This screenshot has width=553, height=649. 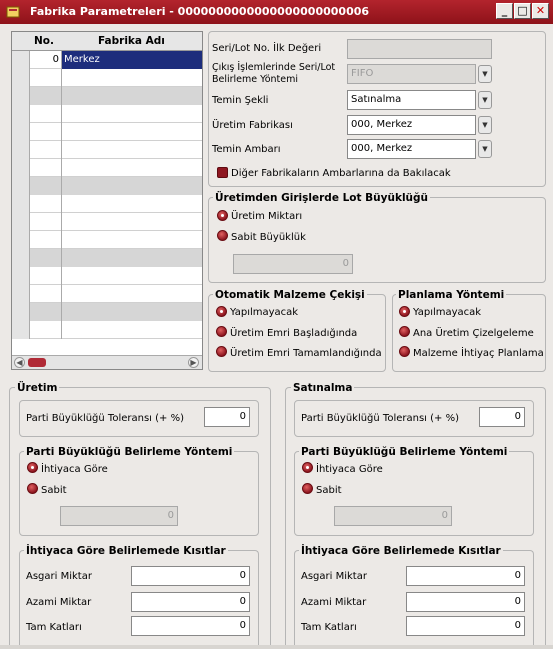 What do you see at coordinates (222, 172) in the screenshot?
I see `diger-fabrikalar-checkbox` at bounding box center [222, 172].